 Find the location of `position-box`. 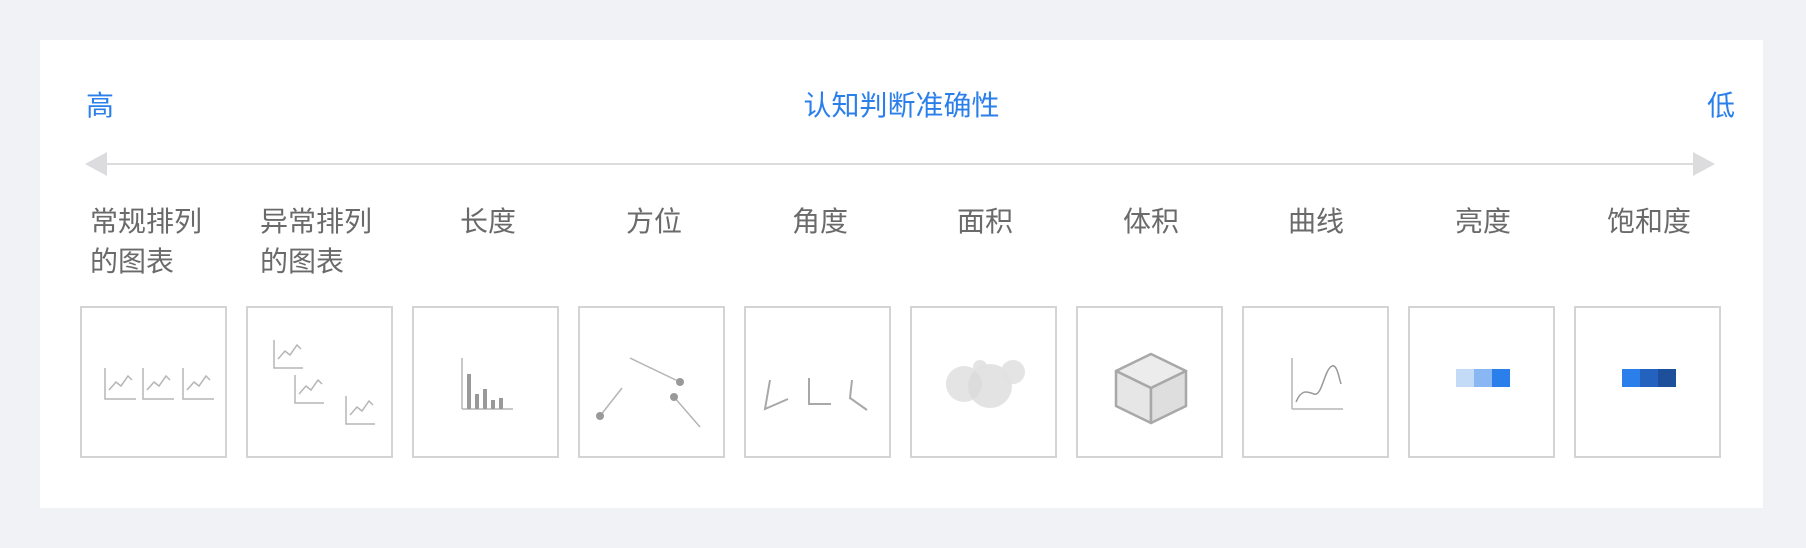

position-box is located at coordinates (651, 382).